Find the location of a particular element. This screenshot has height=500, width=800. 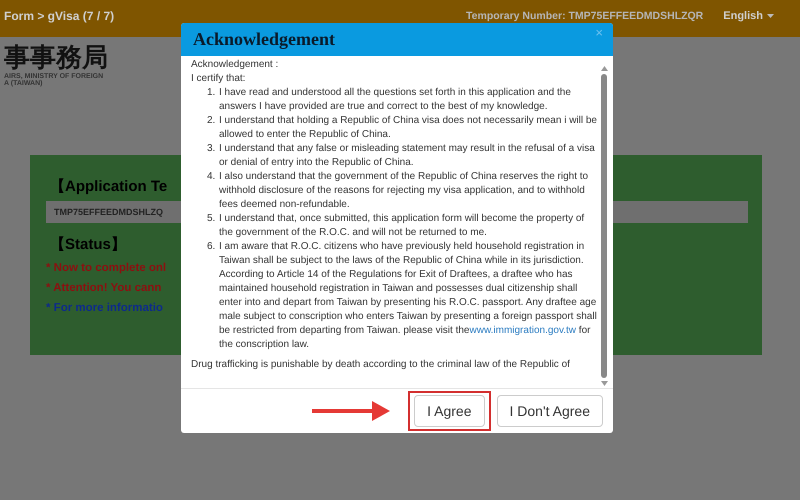

list-item: I understand that, once submitted, this application form will become the property of the government of the R.O.C. and will not be returned to me. is located at coordinates (402, 226).